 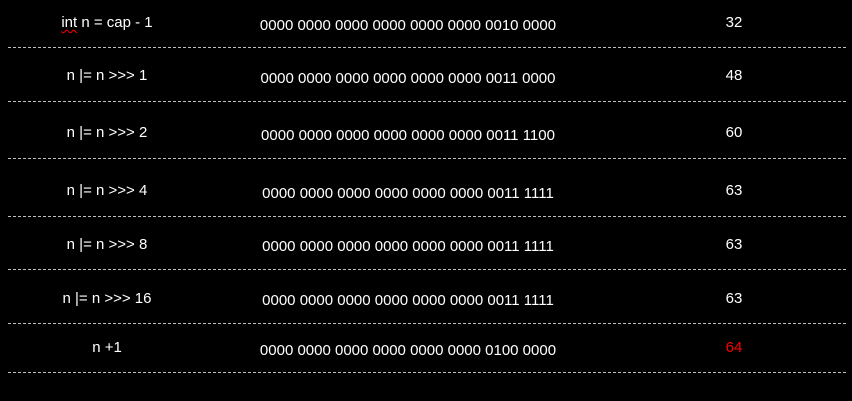 I want to click on expression-cell: n |= n >>> 1, so click(x=107, y=75).